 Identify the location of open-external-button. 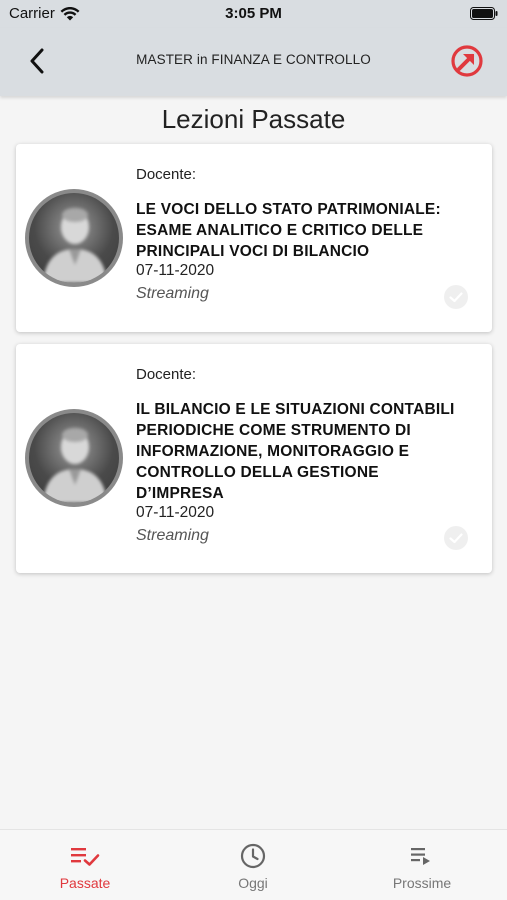
(467, 61).